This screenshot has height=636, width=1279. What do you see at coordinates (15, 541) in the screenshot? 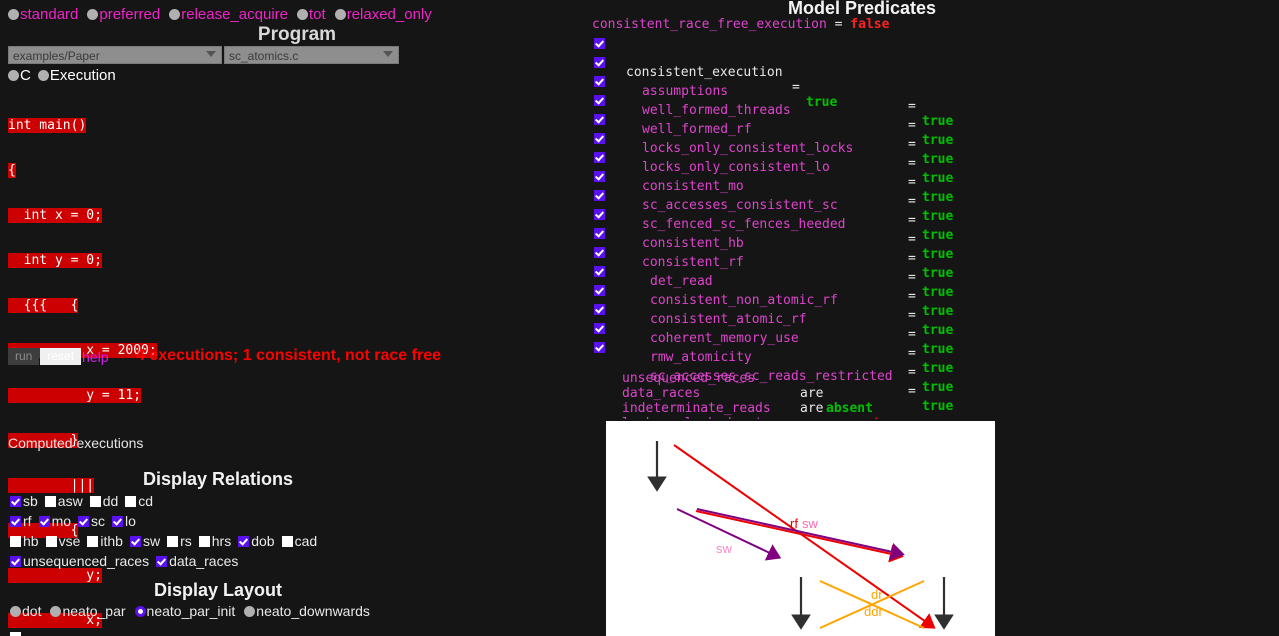
I see `checkbox-hb-icon` at bounding box center [15, 541].